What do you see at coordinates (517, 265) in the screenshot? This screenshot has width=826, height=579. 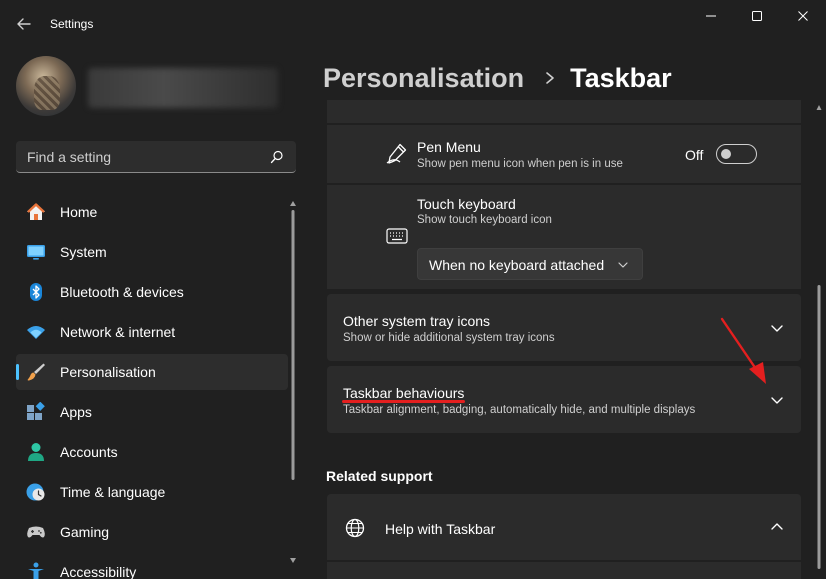 I see `dropdown-selected-value: When no keyboard attached` at bounding box center [517, 265].